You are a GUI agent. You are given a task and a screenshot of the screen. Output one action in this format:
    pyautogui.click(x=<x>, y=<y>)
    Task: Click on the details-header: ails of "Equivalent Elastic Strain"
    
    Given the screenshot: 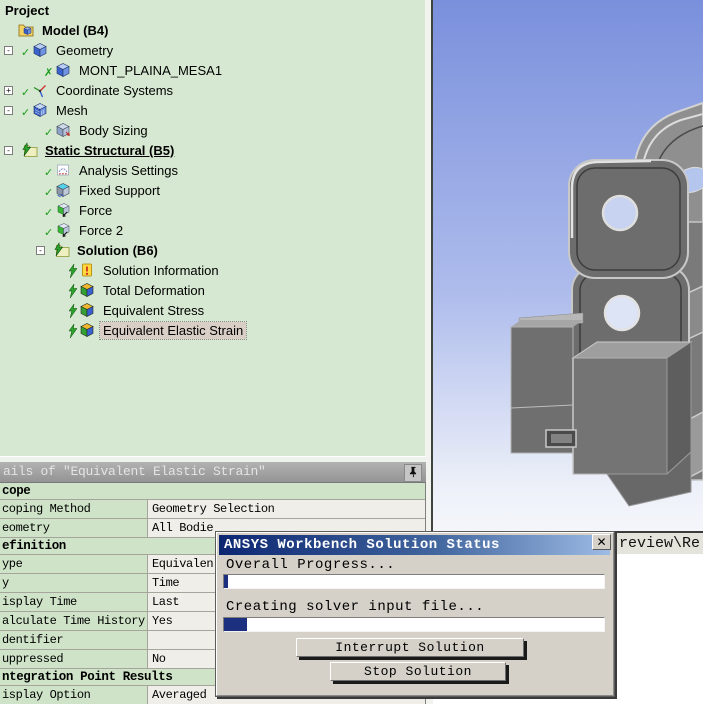 What is the action you would take?
    pyautogui.click(x=213, y=472)
    